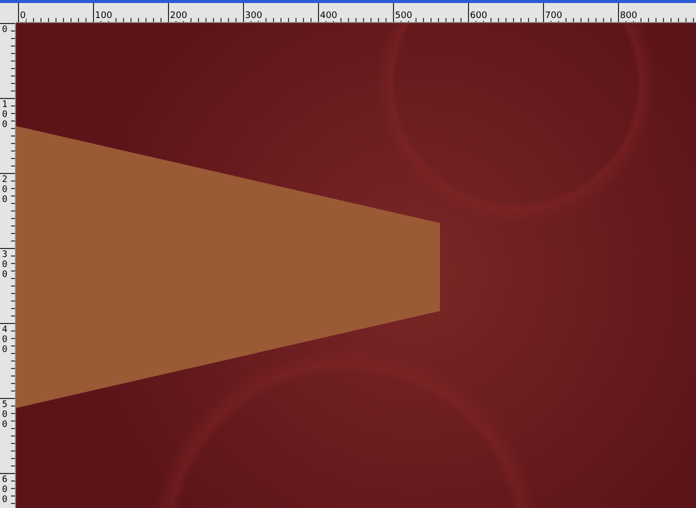 This screenshot has width=696, height=508. Describe the element at coordinates (553, 16) in the screenshot. I see `ruler-label: 700` at that location.